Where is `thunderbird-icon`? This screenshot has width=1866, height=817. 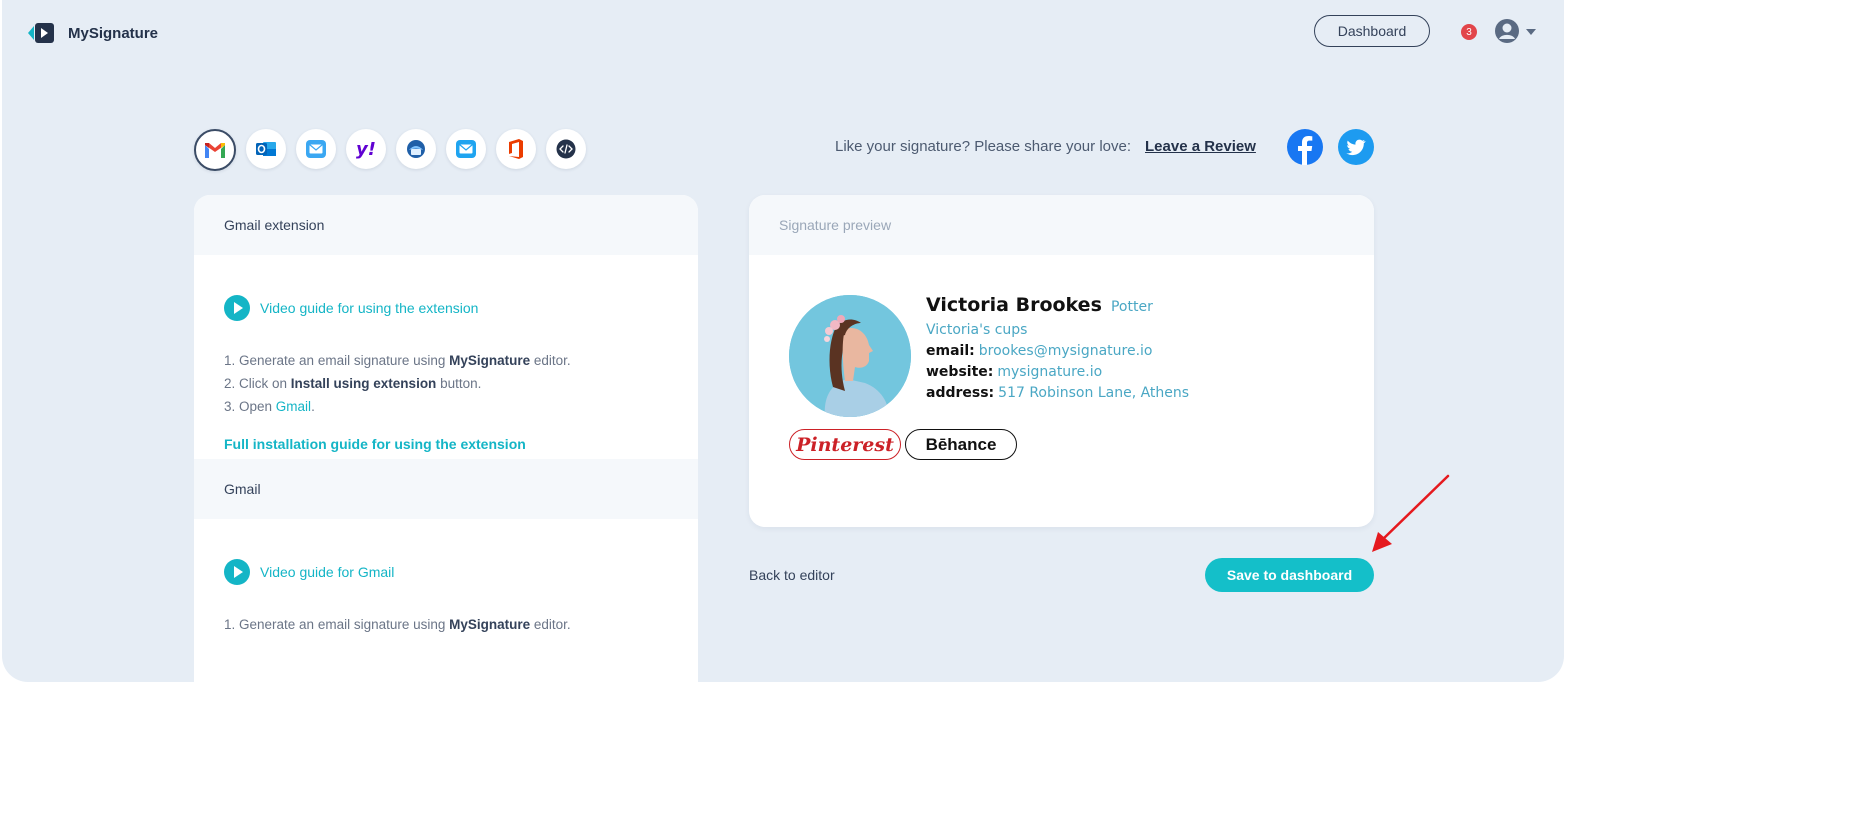
thunderbird-icon is located at coordinates (416, 149).